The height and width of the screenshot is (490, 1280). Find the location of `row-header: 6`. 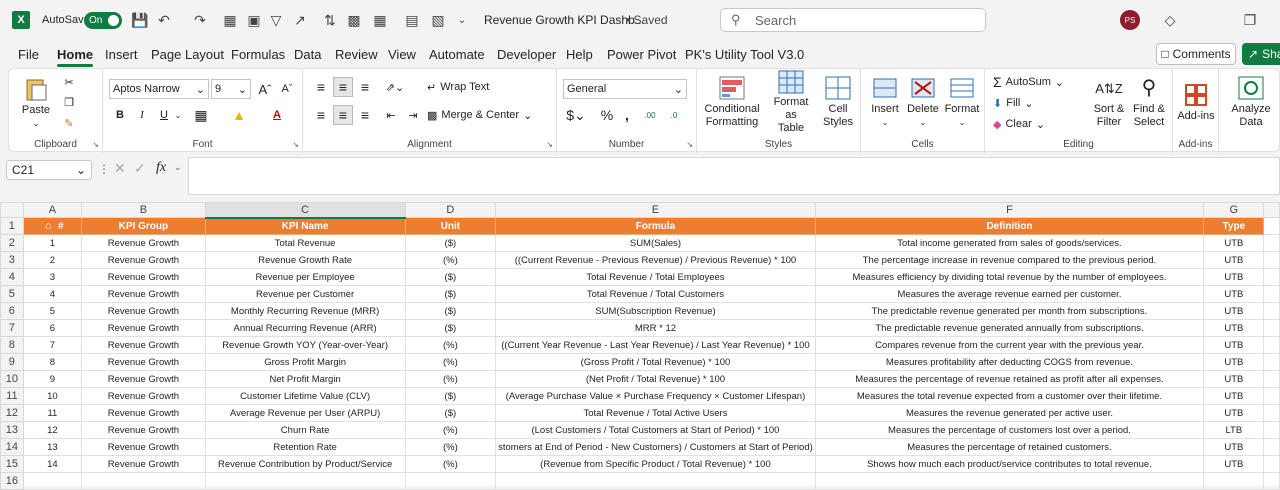

row-header: 6 is located at coordinates (12, 311).